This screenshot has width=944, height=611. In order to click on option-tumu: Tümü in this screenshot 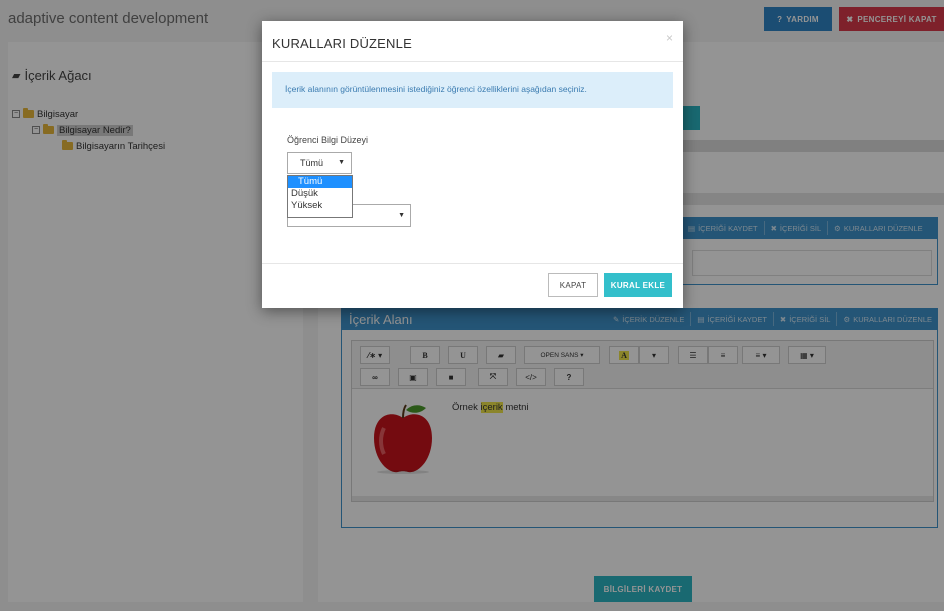, I will do `click(320, 182)`.